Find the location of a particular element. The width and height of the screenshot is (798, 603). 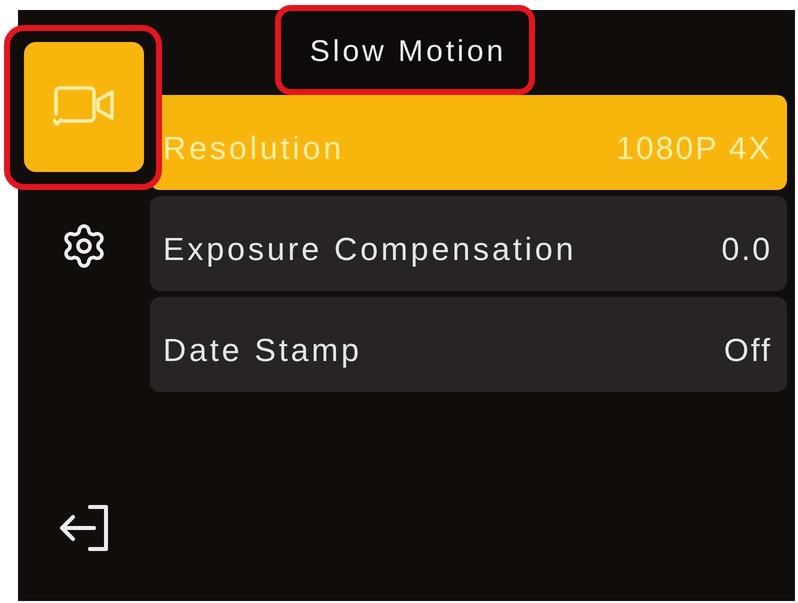

setting-value: 1080P 4X is located at coordinates (694, 148).